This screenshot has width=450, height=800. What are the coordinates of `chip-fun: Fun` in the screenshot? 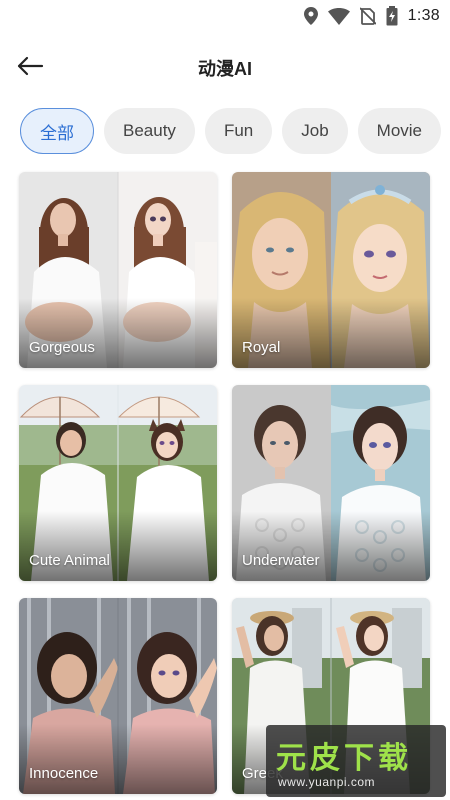 It's located at (238, 131).